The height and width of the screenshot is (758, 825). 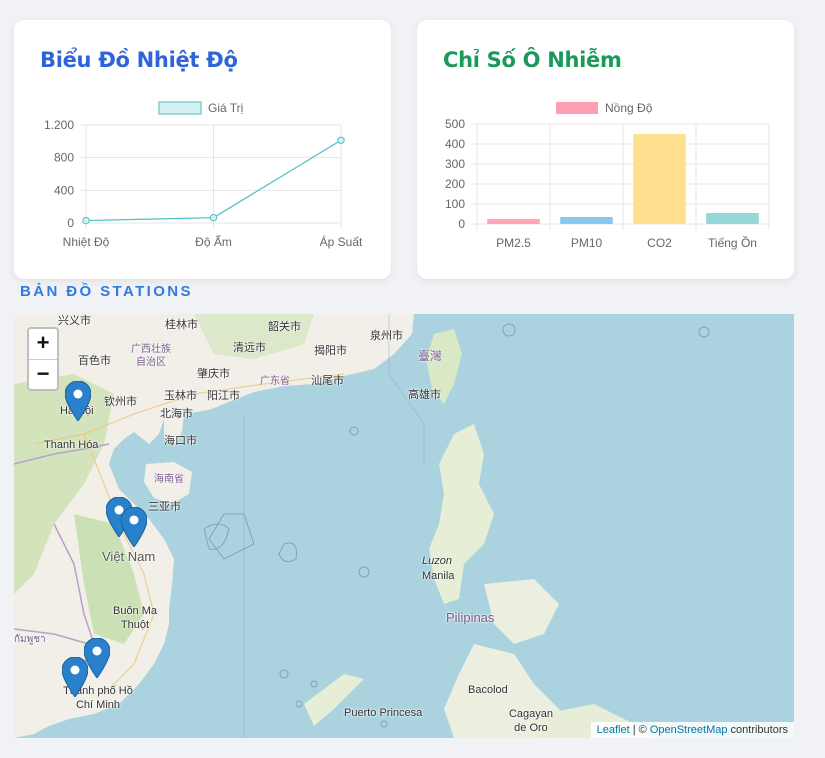 I want to click on map-attribution: Leaflet | © OpenStreetMap contributors, so click(x=692, y=730).